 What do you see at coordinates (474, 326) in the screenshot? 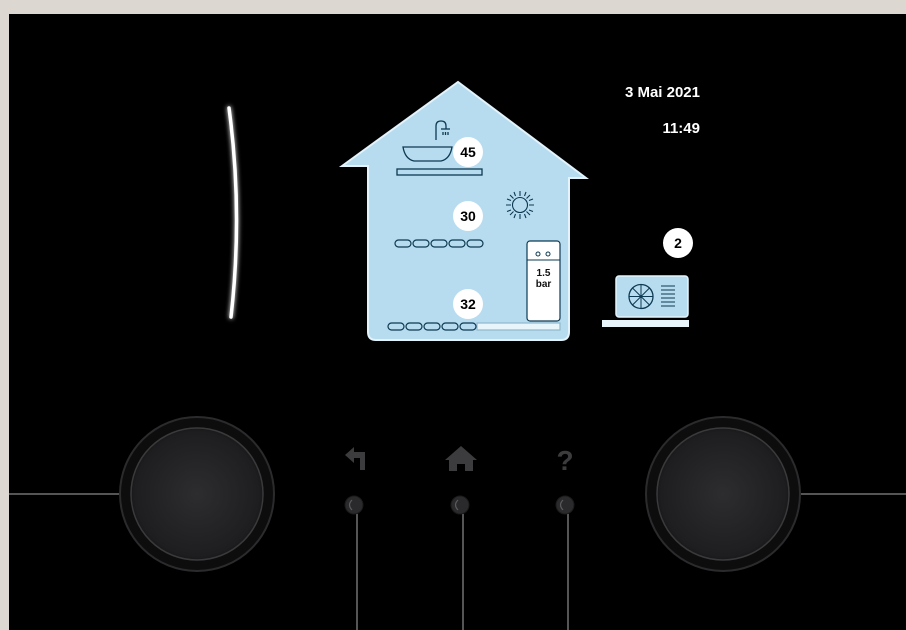
I see `floor-heating-segments` at bounding box center [474, 326].